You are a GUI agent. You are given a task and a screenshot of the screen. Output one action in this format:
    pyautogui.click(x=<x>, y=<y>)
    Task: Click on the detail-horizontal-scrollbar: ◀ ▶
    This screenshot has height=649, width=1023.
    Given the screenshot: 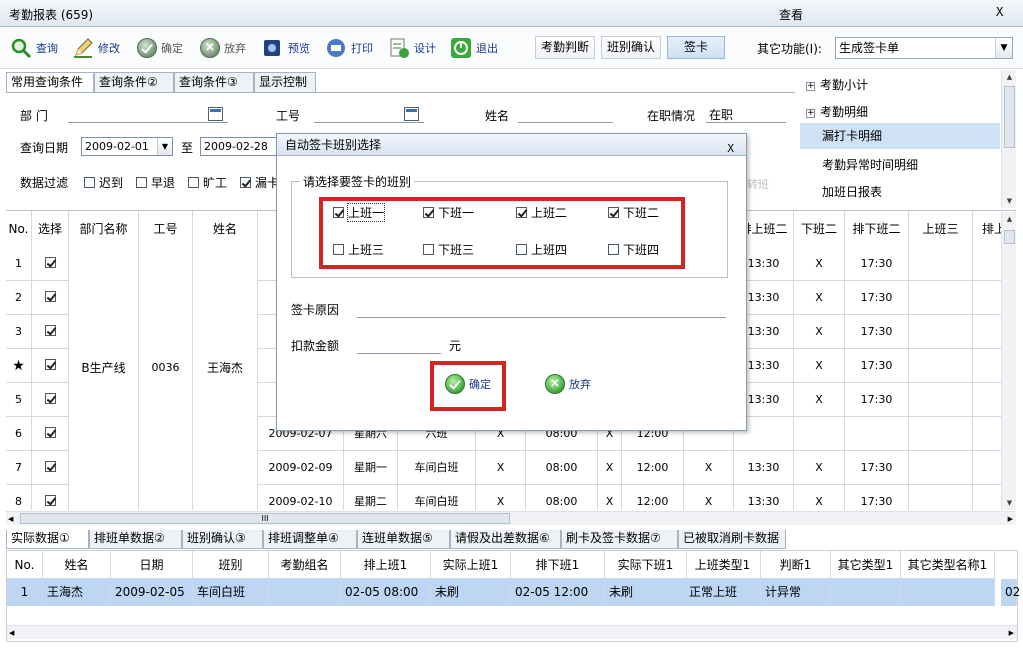 What is the action you would take?
    pyautogui.click(x=512, y=632)
    